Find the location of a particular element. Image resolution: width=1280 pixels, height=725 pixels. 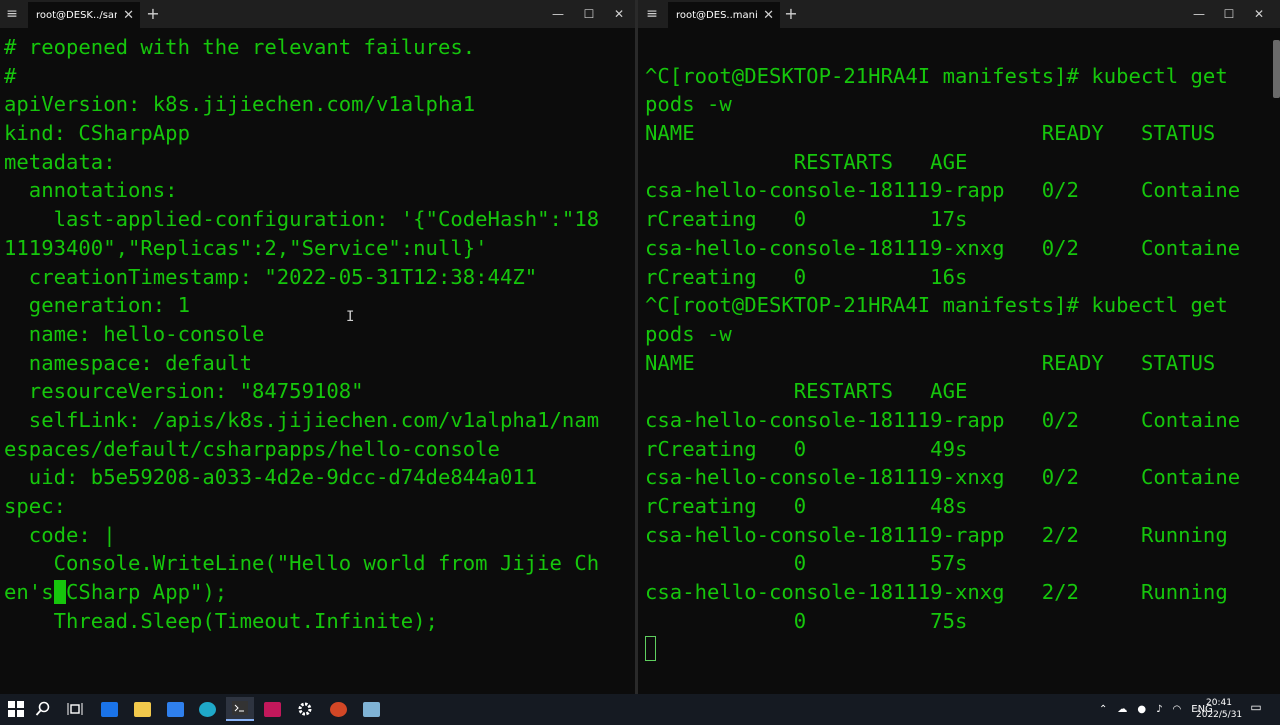

settings-gear-icon is located at coordinates (305, 709).